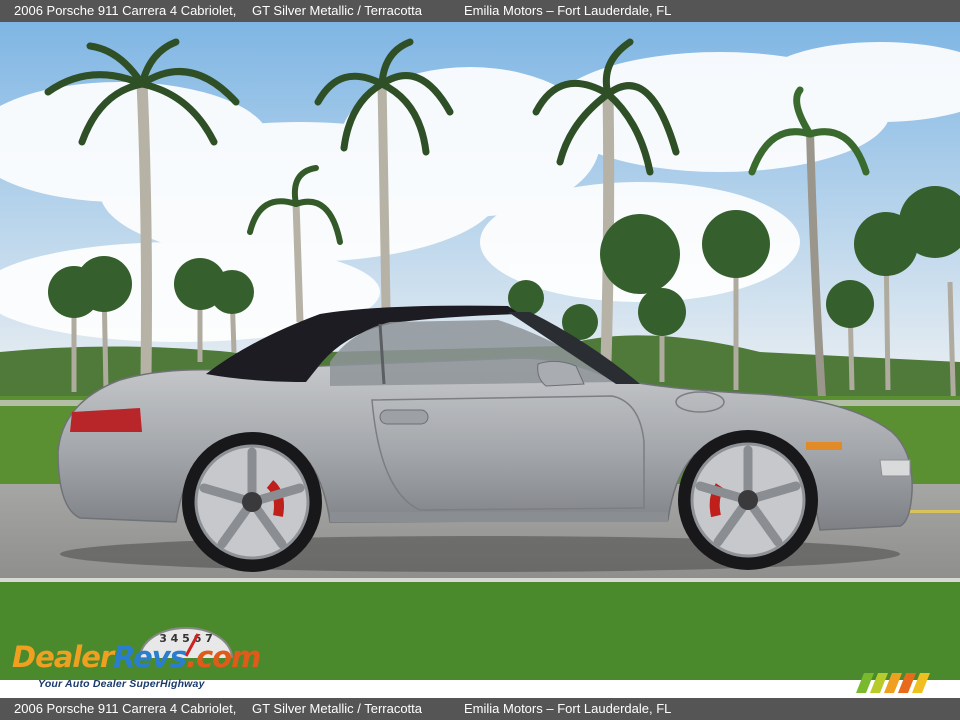 This screenshot has width=960, height=720. I want to click on color-stripes-icon, so click(893, 683).